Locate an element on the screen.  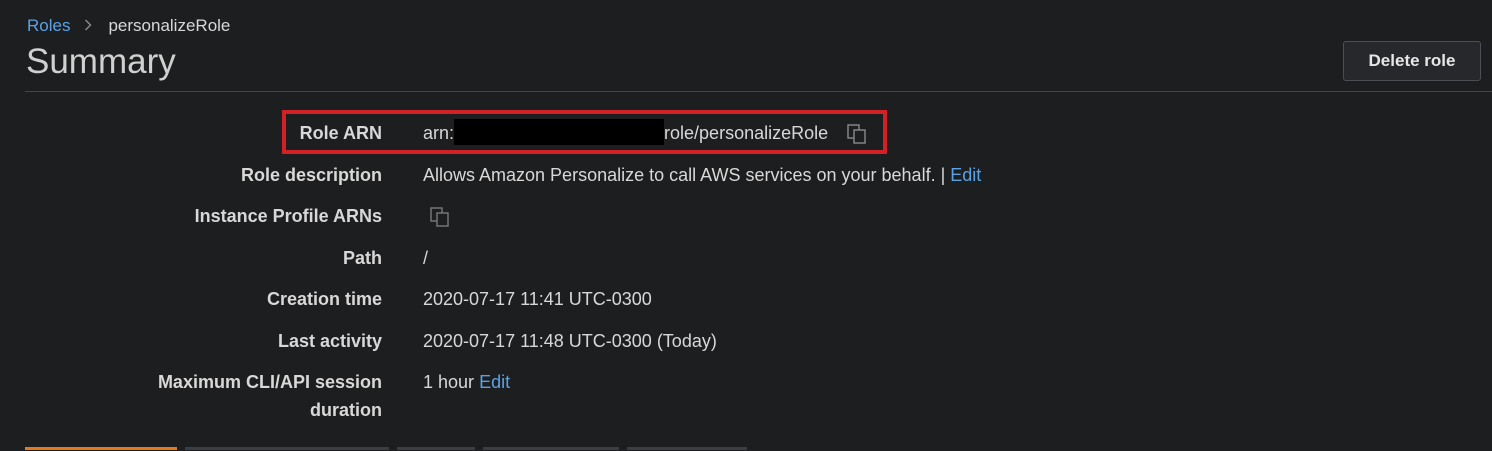
last-activity-value: 2020-07-17 11:48 UTC-0300 (Today) is located at coordinates (570, 341).